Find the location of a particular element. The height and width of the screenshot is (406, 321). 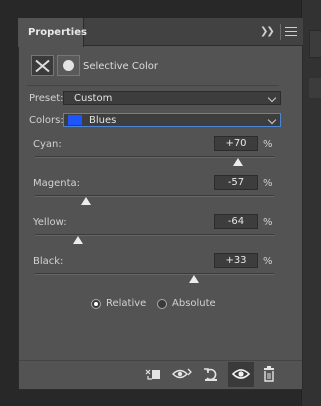

collapse-panel-icon: ❯❯ is located at coordinates (267, 33).